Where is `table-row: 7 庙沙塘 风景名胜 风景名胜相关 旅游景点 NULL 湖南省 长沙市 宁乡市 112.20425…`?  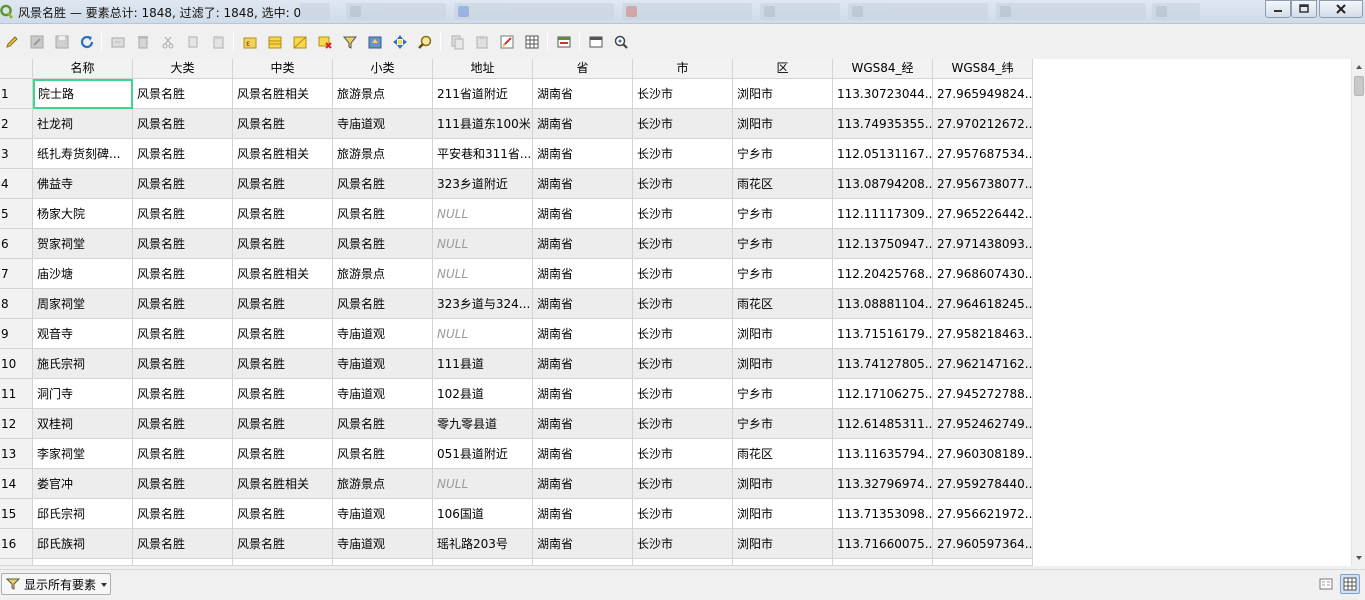
table-row: 7 庙沙塘 风景名胜 风景名胜相关 旅游景点 NULL 湖南省 长沙市 宁乡市 112.20425… is located at coordinates (516, 274).